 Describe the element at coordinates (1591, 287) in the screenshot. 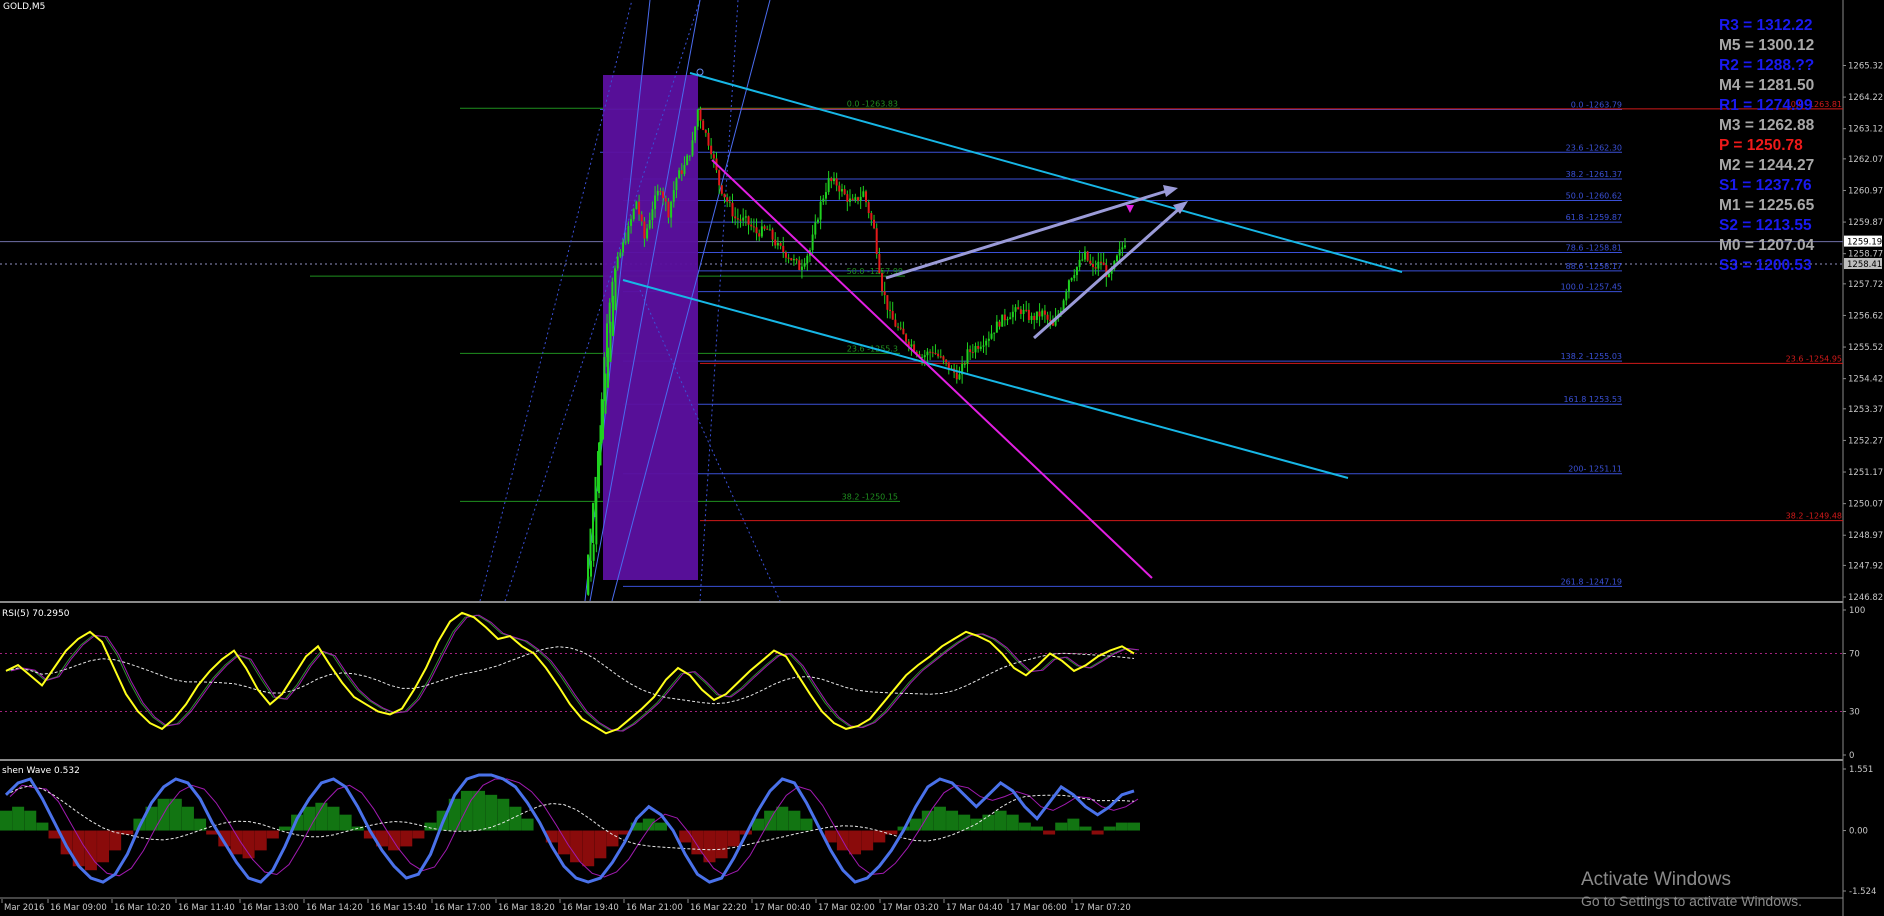

I see `fib-level-label: 100.0 -1257.45` at that location.